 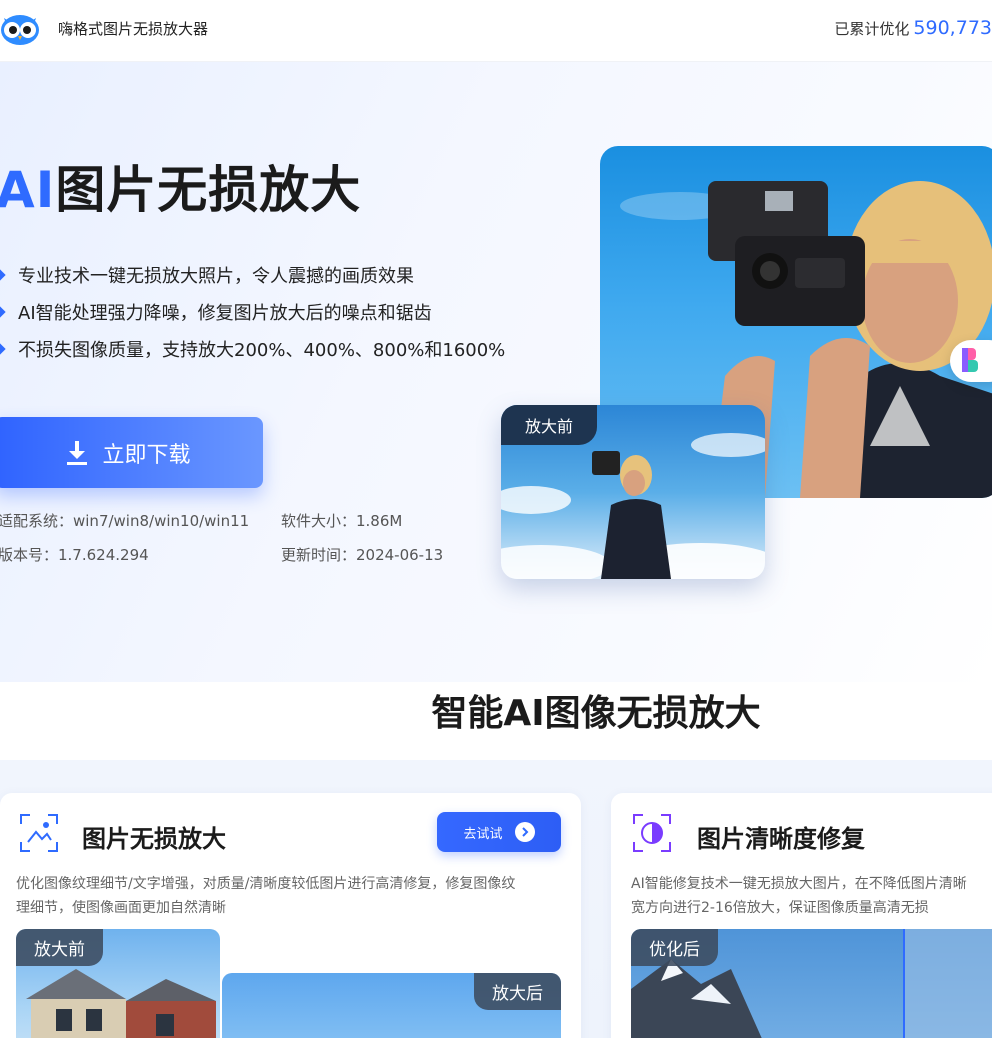 I want to click on arrow-right-icon, so click(x=524, y=832).